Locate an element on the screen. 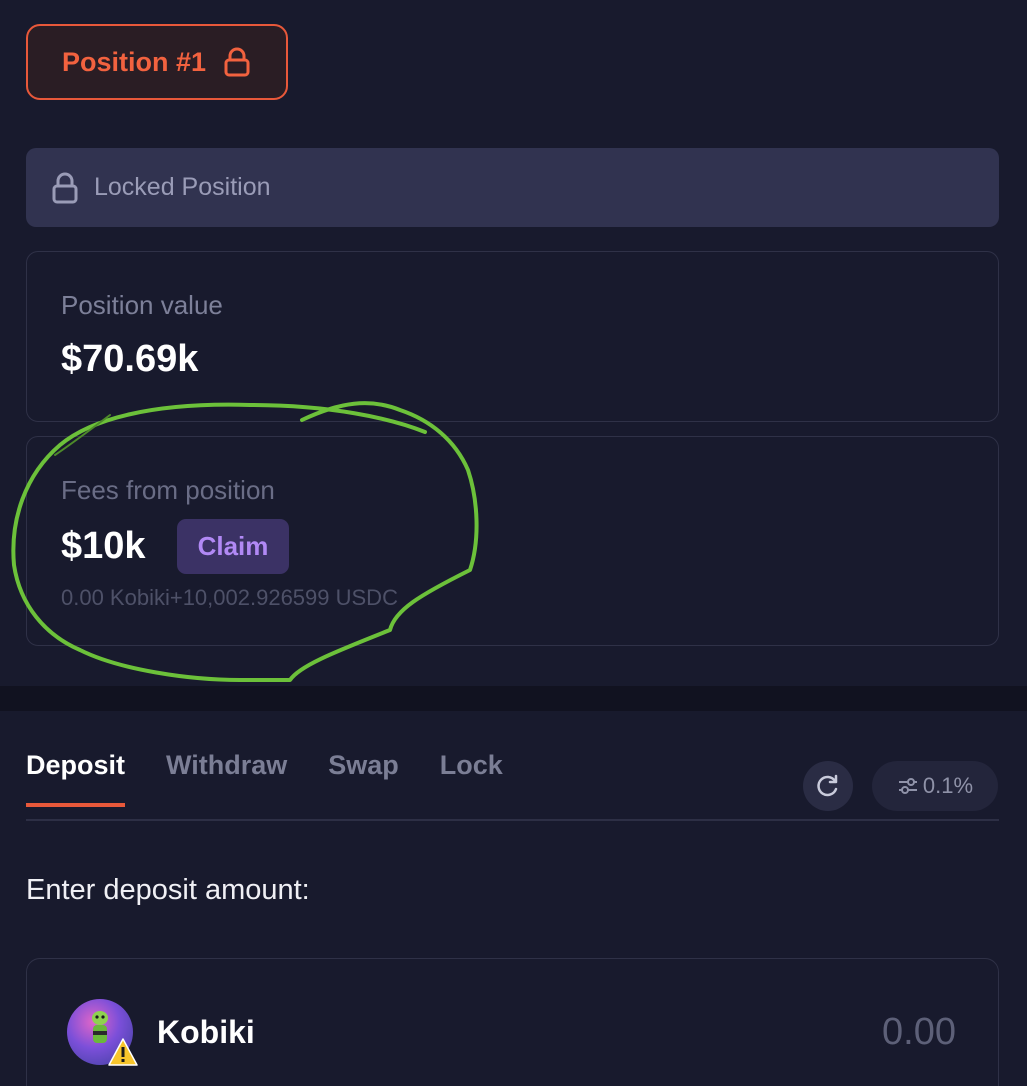  tab-lock: Lock is located at coordinates (471, 778).